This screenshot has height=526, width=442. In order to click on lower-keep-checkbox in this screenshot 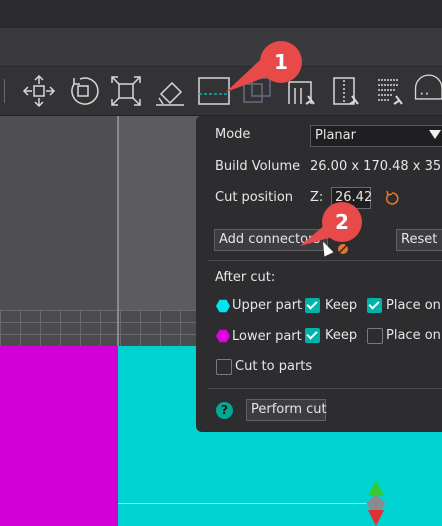, I will do `click(312, 335)`.